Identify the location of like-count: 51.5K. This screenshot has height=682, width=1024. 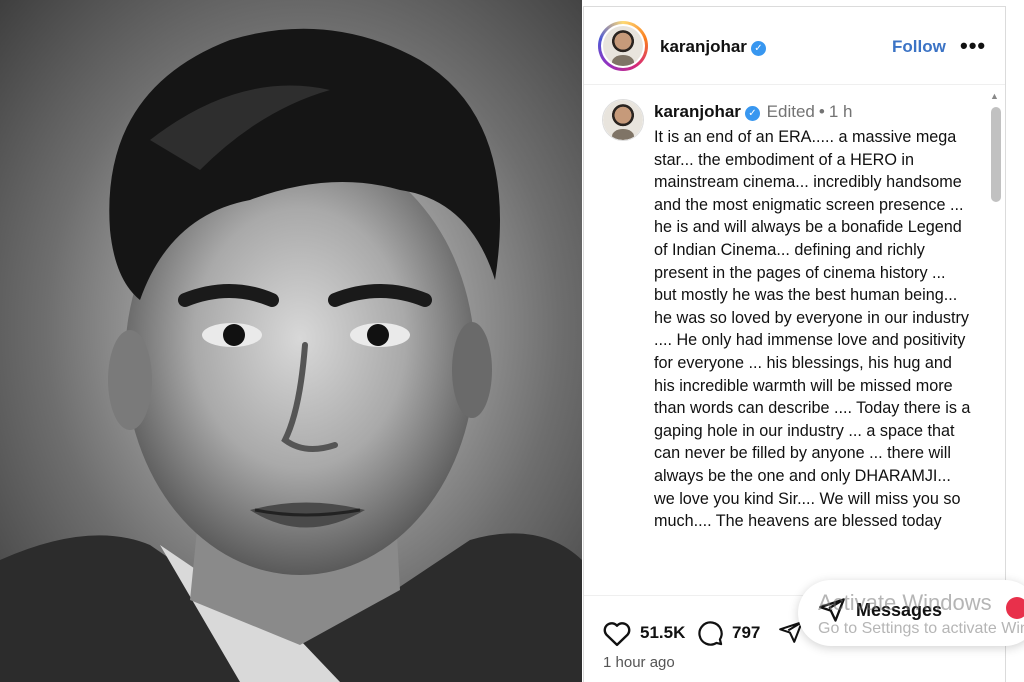
(662, 633).